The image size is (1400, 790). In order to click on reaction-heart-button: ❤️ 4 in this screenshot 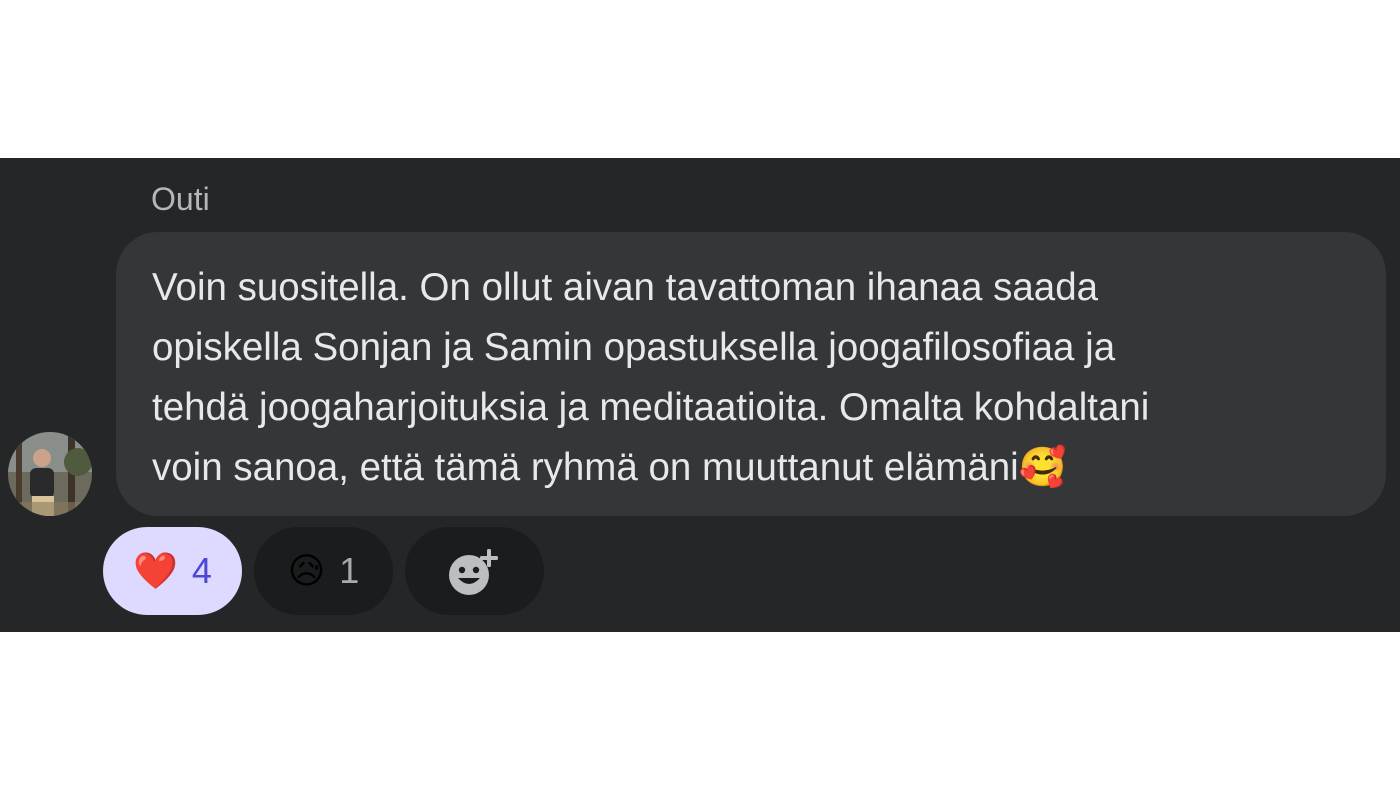, I will do `click(172, 571)`.